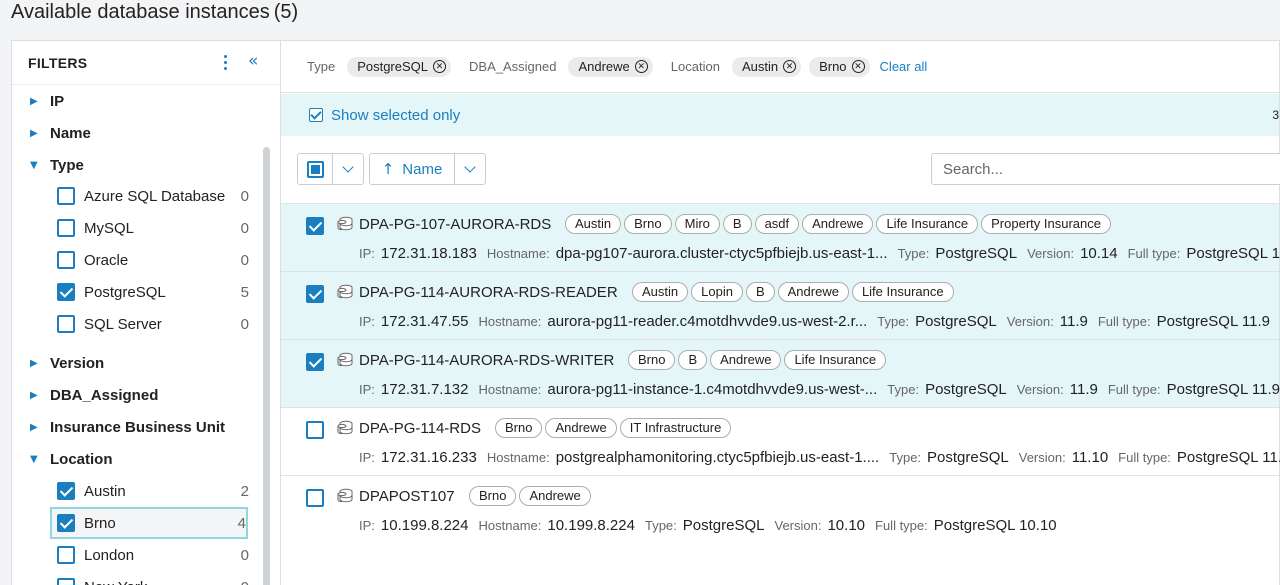 Image resolution: width=1280 pixels, height=585 pixels. What do you see at coordinates (424, 321) in the screenshot?
I see `meta-value-ip: 172.31.47.55` at bounding box center [424, 321].